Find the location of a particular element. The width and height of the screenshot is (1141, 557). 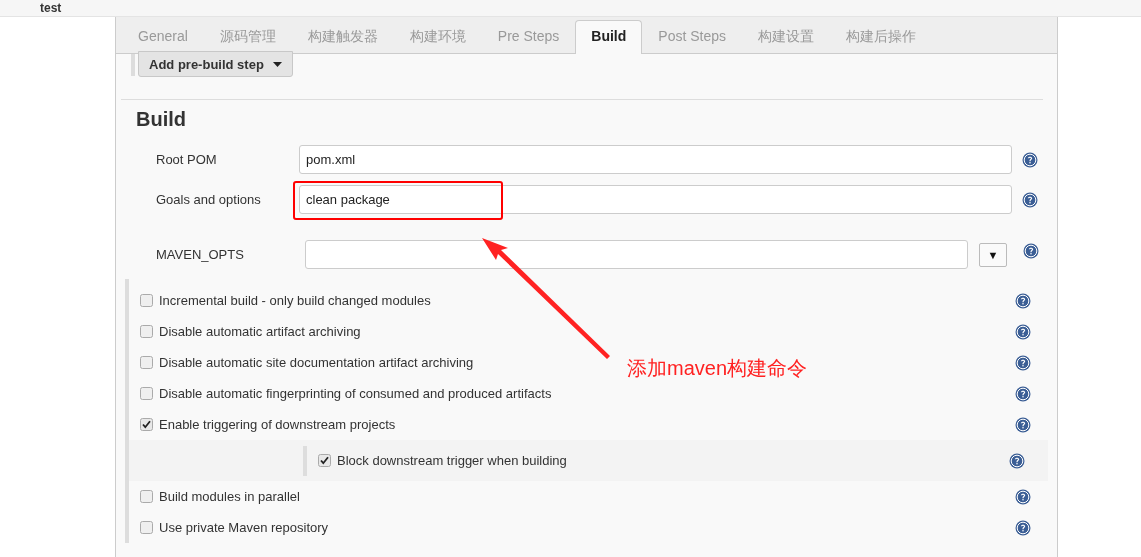

field-label: Goals and options is located at coordinates (209, 199).